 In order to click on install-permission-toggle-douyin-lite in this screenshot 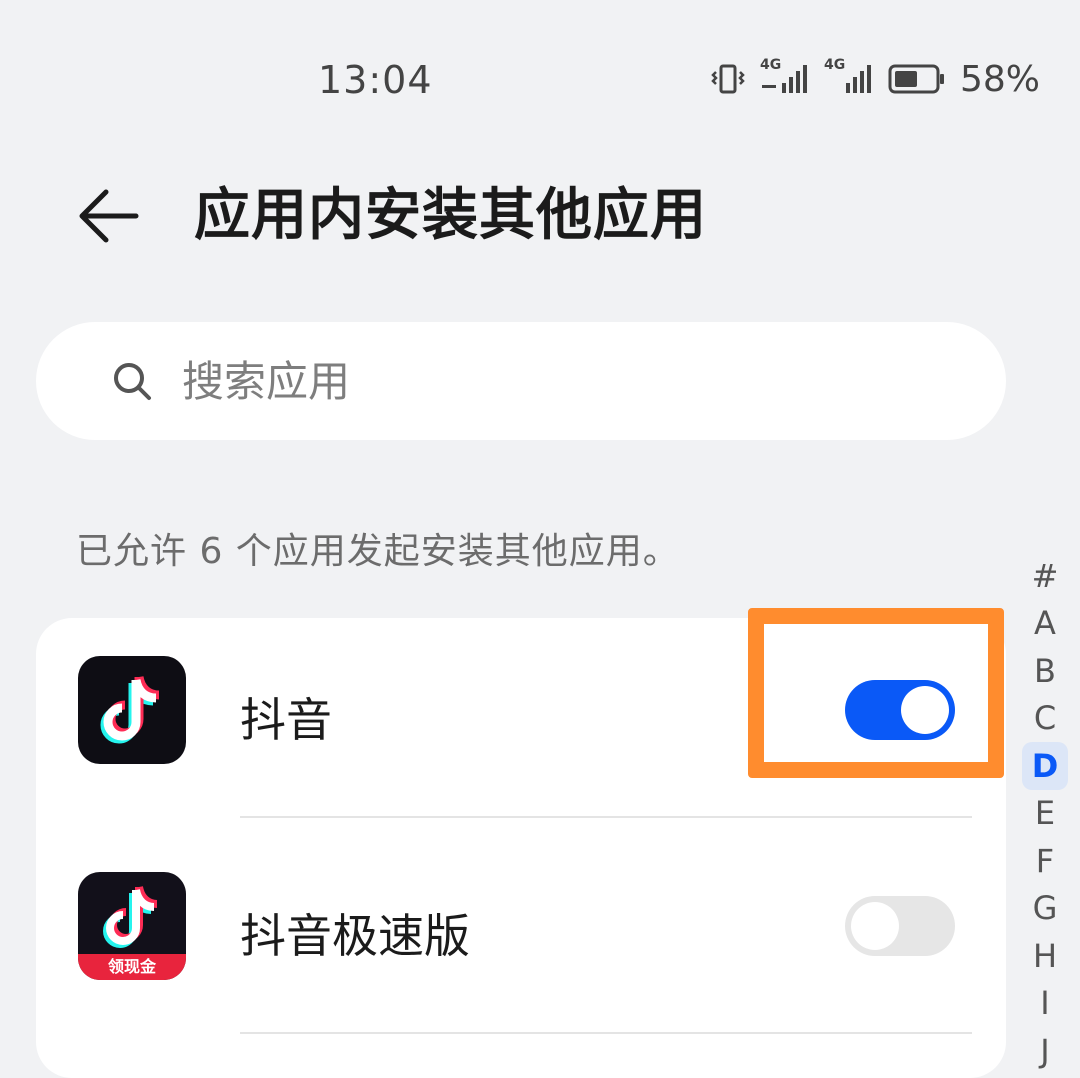, I will do `click(900, 926)`.